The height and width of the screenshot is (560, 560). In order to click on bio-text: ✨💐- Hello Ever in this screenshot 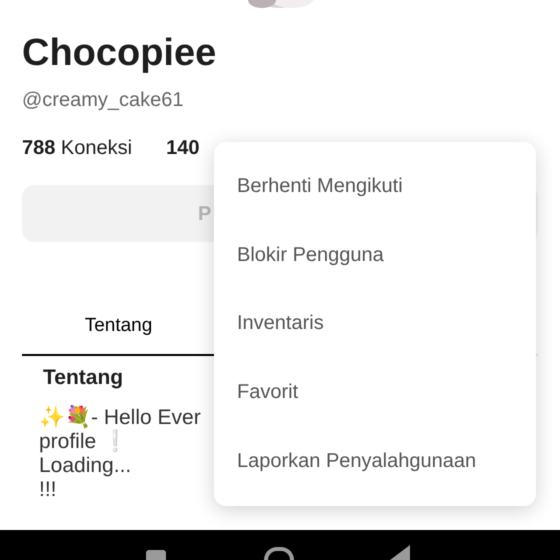, I will do `click(120, 418)`.